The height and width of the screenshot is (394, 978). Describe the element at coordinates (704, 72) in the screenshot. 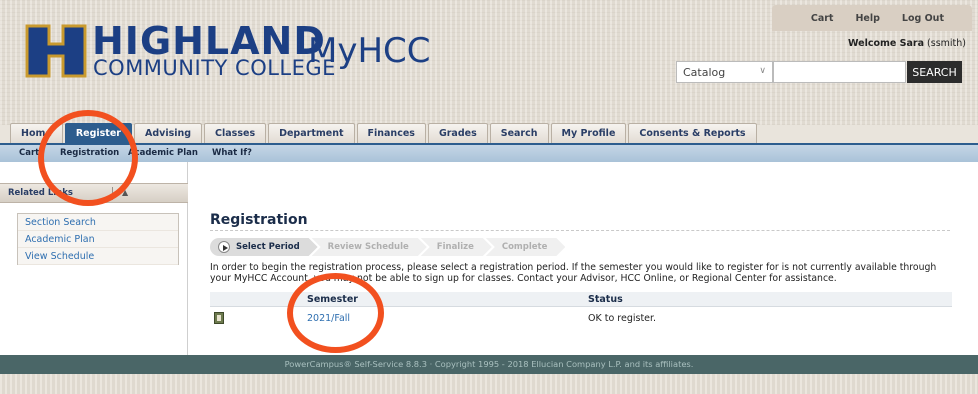

I see `catalog-select-value: Catalog` at that location.